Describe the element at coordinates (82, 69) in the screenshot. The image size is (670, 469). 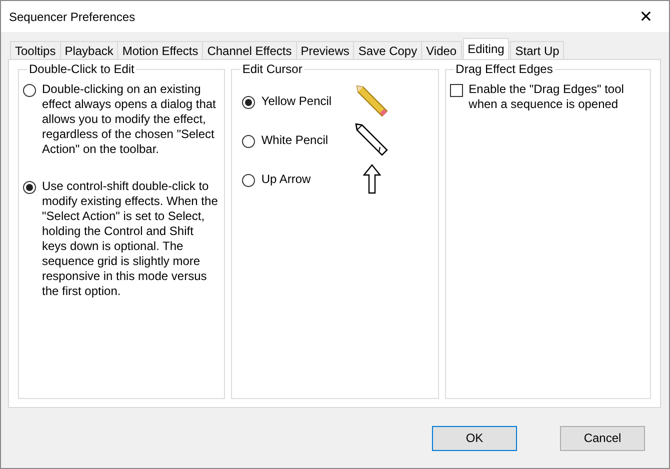
I see `group-title: Double-Click to Edit` at that location.